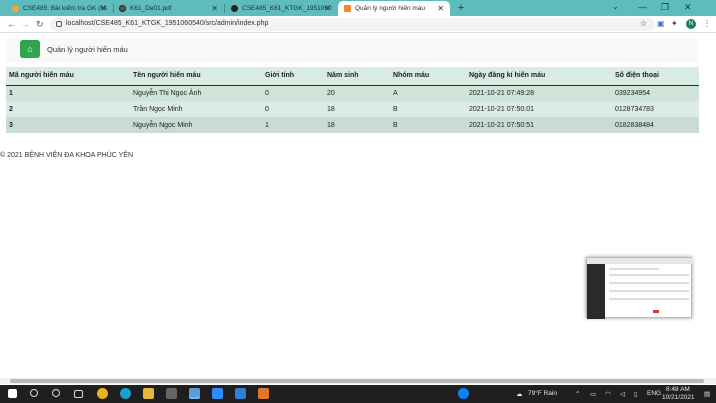  I want to click on clock-date: 10/21/2021, so click(678, 397).